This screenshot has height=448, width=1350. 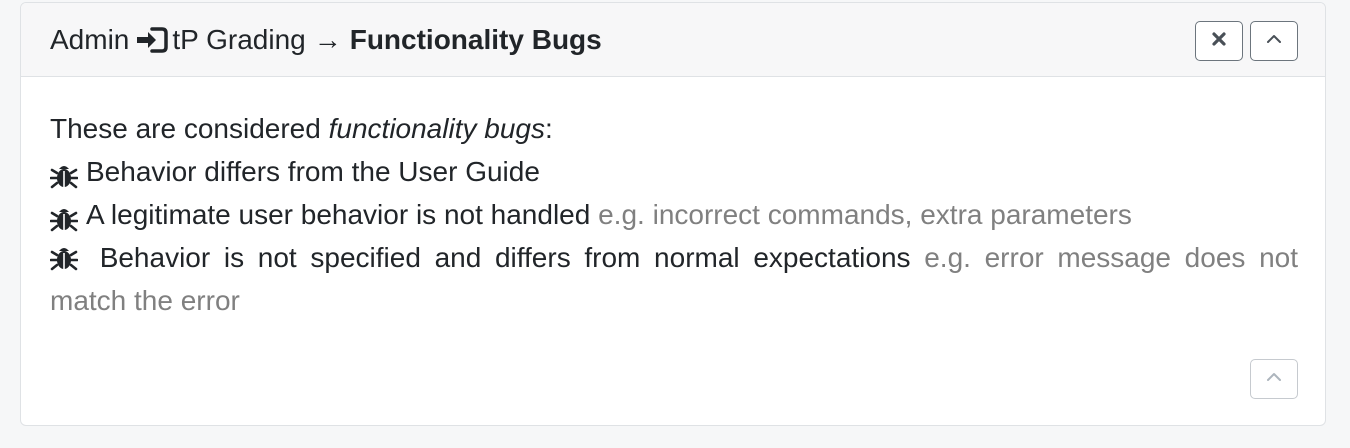 I want to click on breadcrumb-admin: Admin, so click(x=90, y=39).